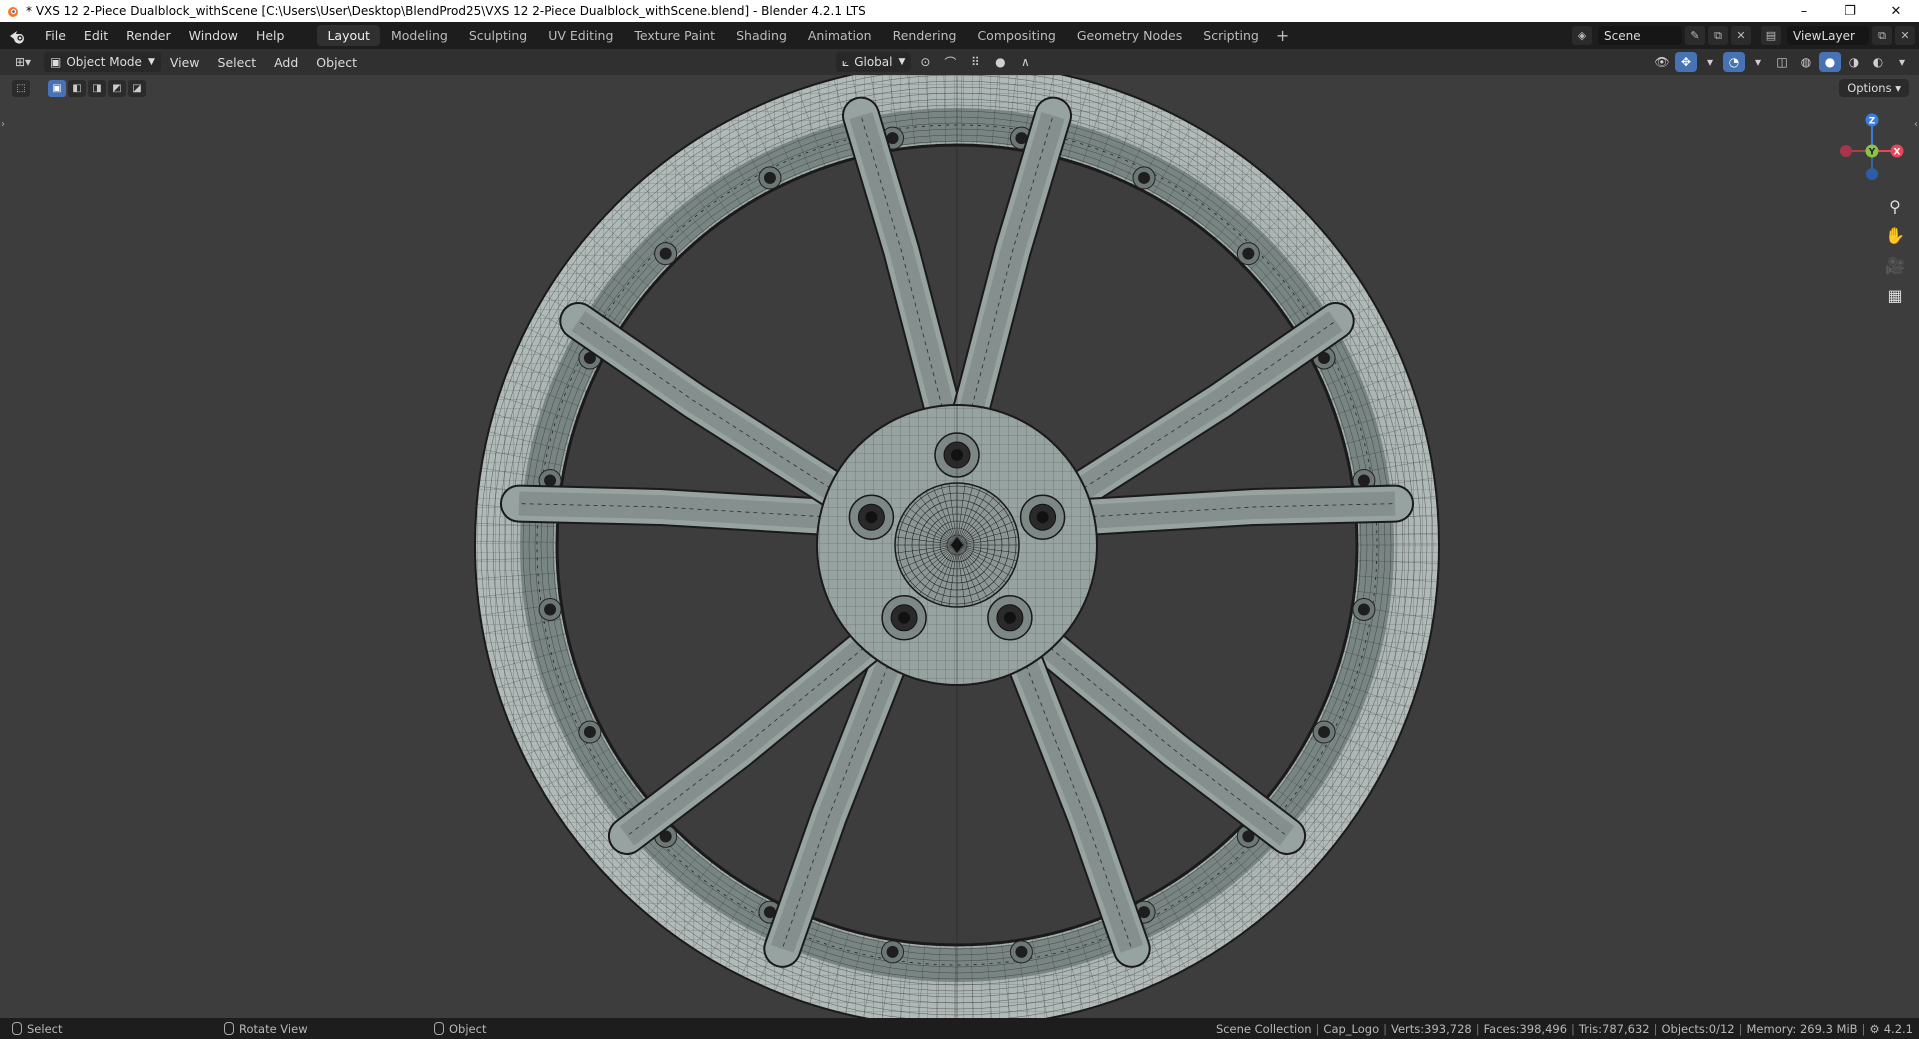  Describe the element at coordinates (1718, 35) in the screenshot. I see `new-scene-icon: ⧉` at that location.